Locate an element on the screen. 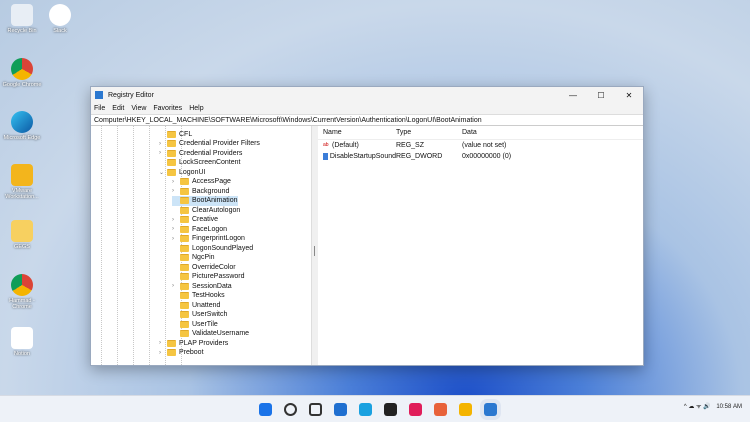 The image size is (750, 422). tree-item: › Preboot is located at coordinates (181, 353).